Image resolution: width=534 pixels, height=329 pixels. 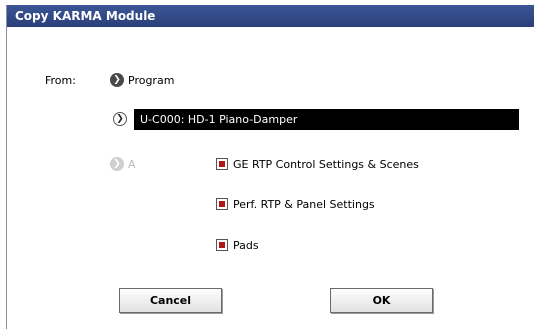 What do you see at coordinates (60, 80) in the screenshot?
I see `from-label: From:` at bounding box center [60, 80].